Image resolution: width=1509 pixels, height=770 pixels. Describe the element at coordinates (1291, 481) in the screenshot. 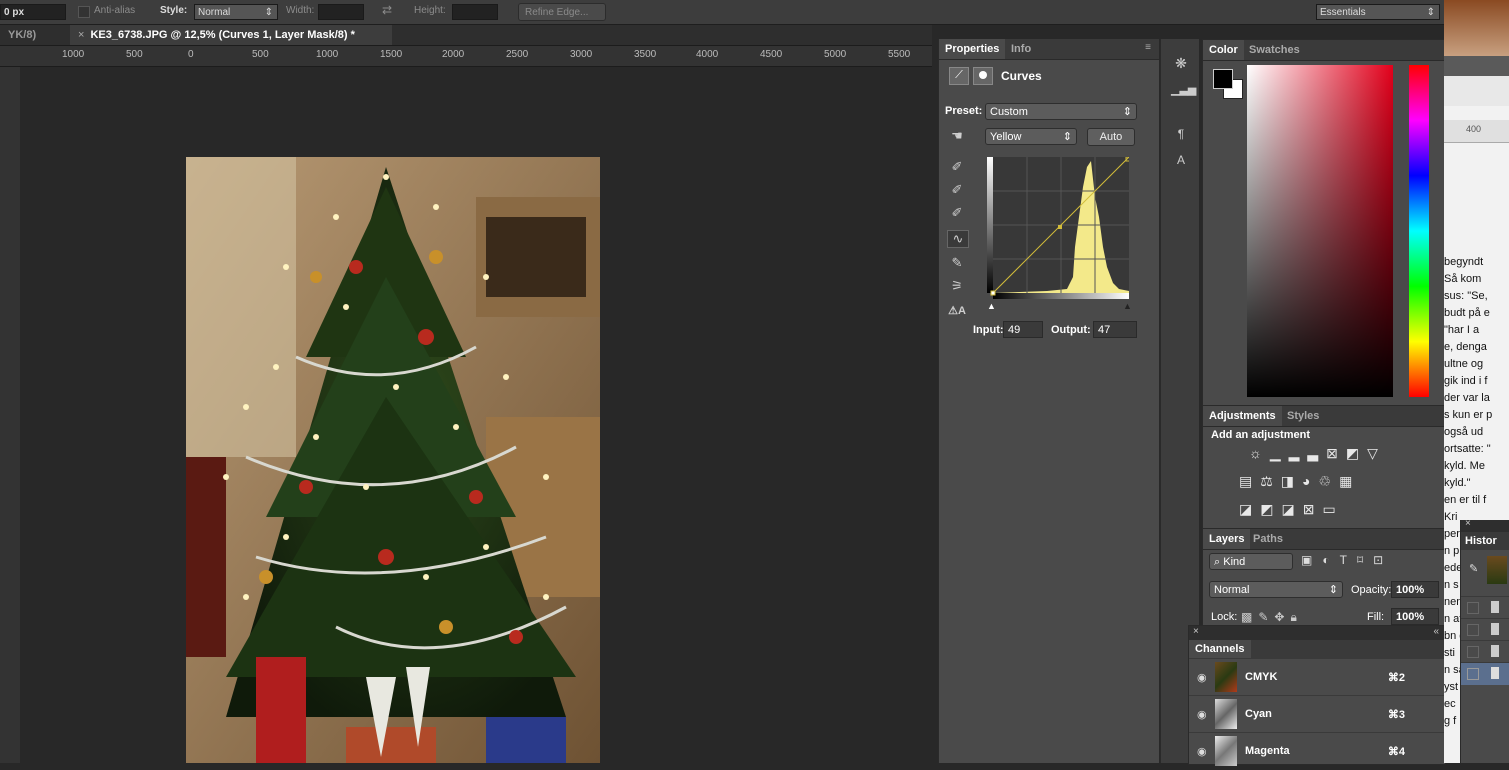

I see `black-white-icon: ◨` at that location.